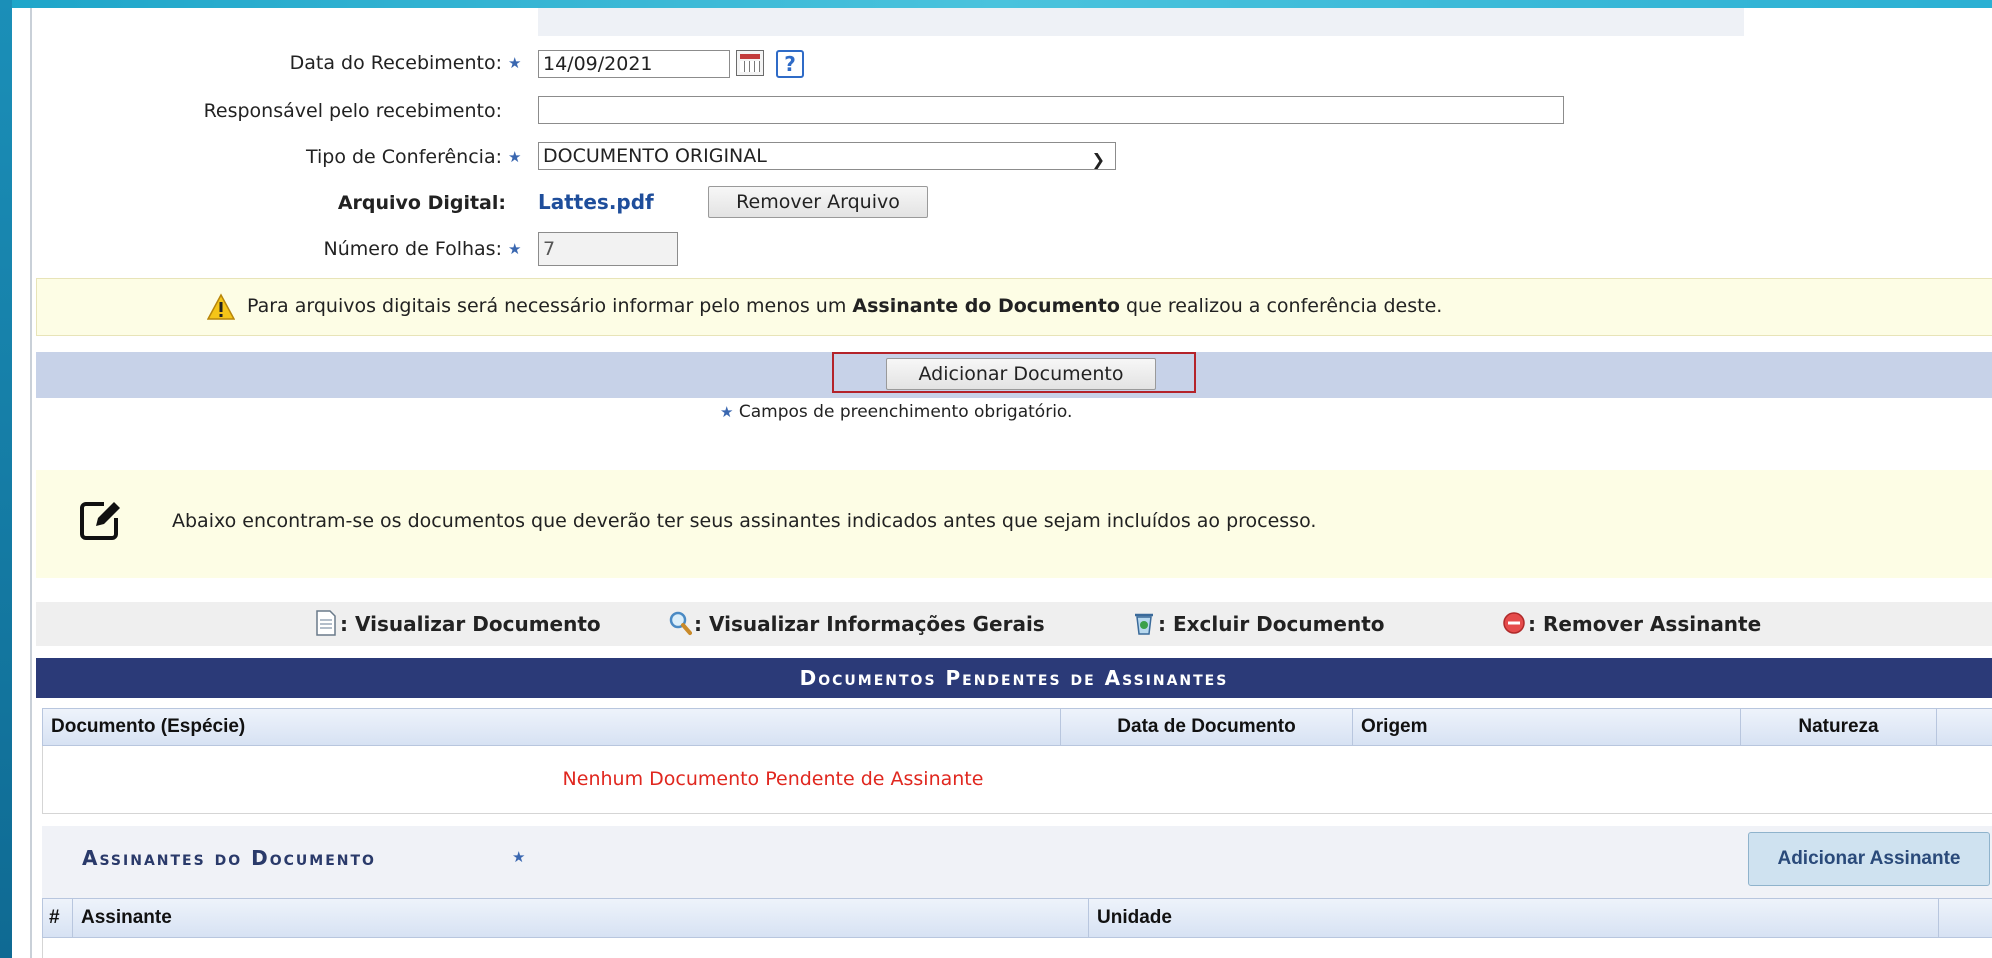 The height and width of the screenshot is (958, 1992). What do you see at coordinates (827, 156) in the screenshot?
I see `conference-select: DOCUMENTO ORIGINAL ❯` at bounding box center [827, 156].